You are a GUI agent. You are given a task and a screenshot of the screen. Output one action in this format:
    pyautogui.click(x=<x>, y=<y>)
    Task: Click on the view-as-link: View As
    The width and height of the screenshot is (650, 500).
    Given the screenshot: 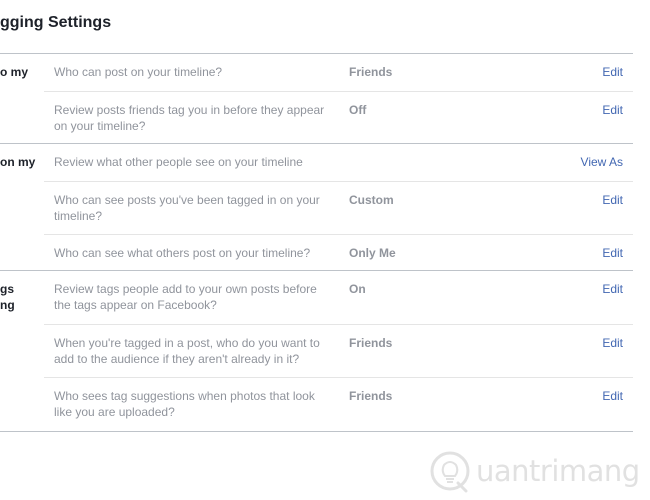 What is the action you would take?
    pyautogui.click(x=602, y=162)
    